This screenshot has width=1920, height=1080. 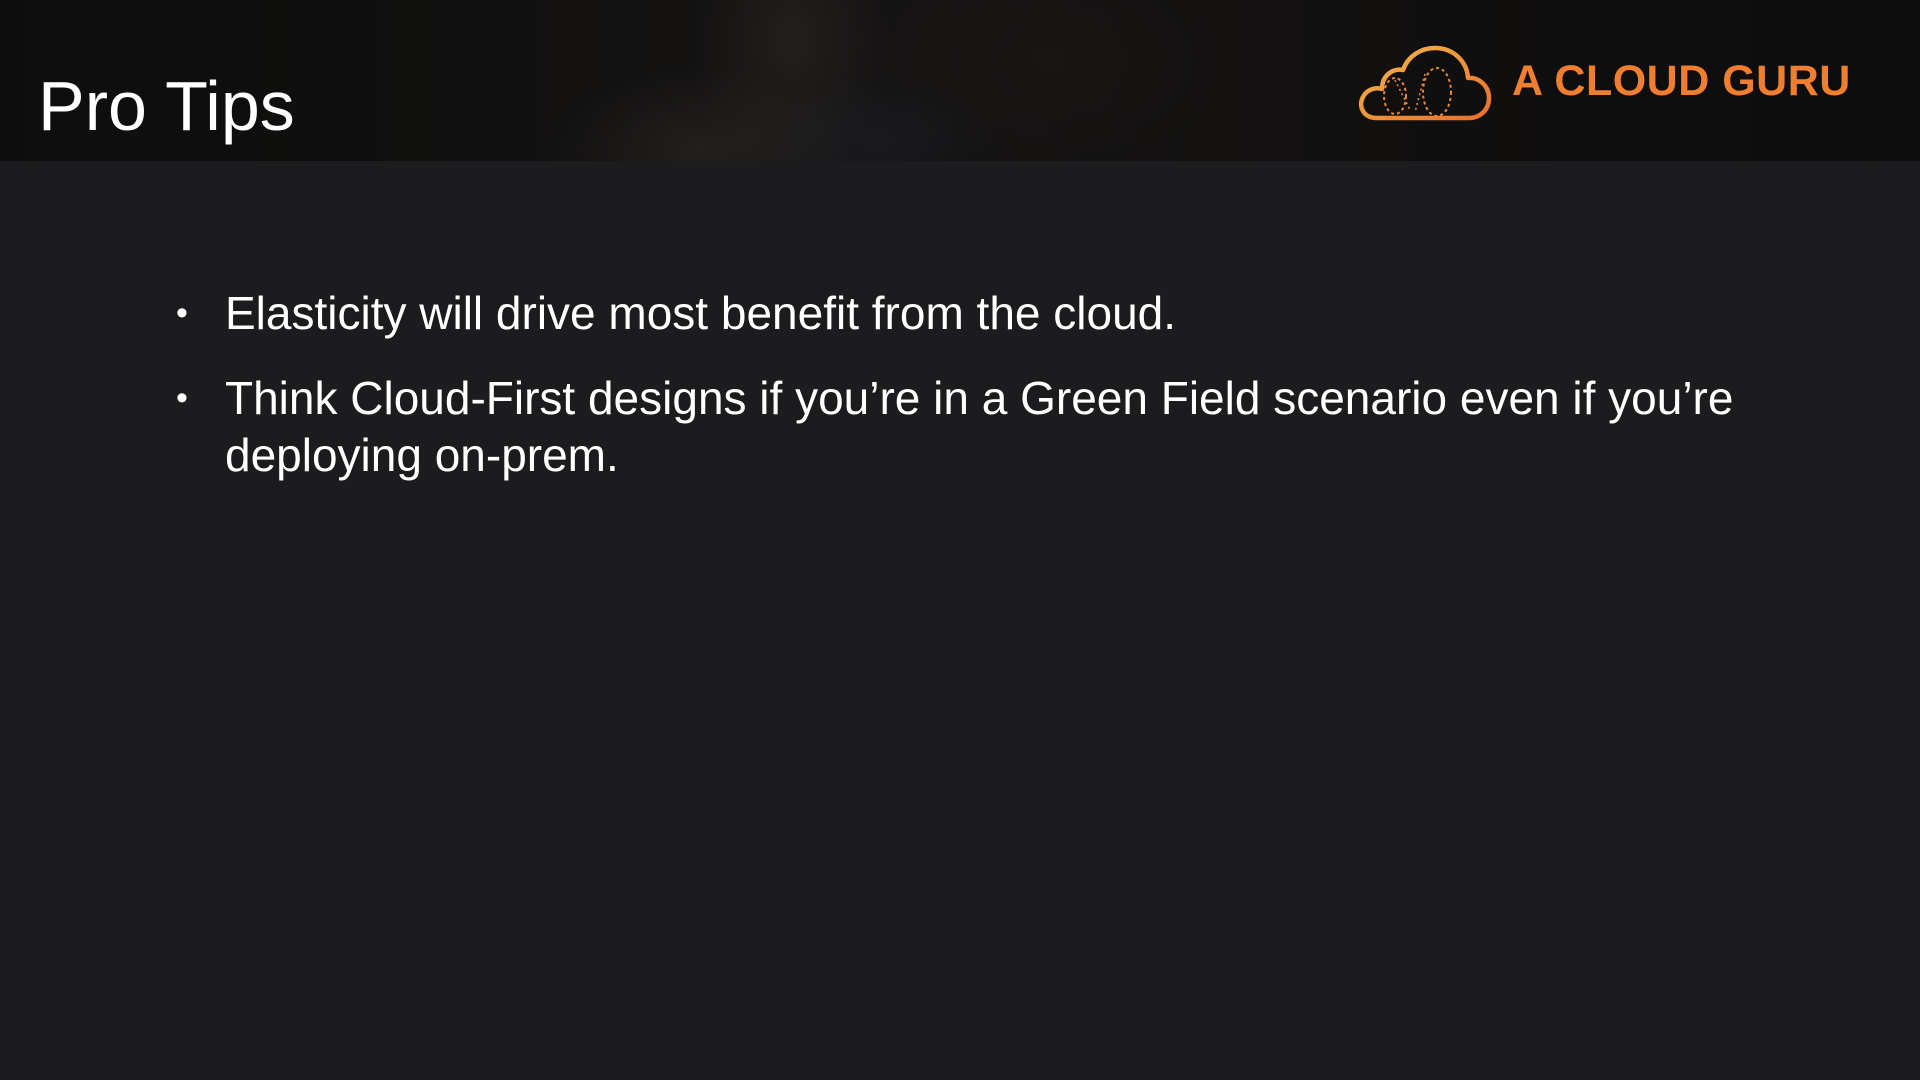 I want to click on brand-logo: A CLOUD GURU, so click(x=1615, y=82).